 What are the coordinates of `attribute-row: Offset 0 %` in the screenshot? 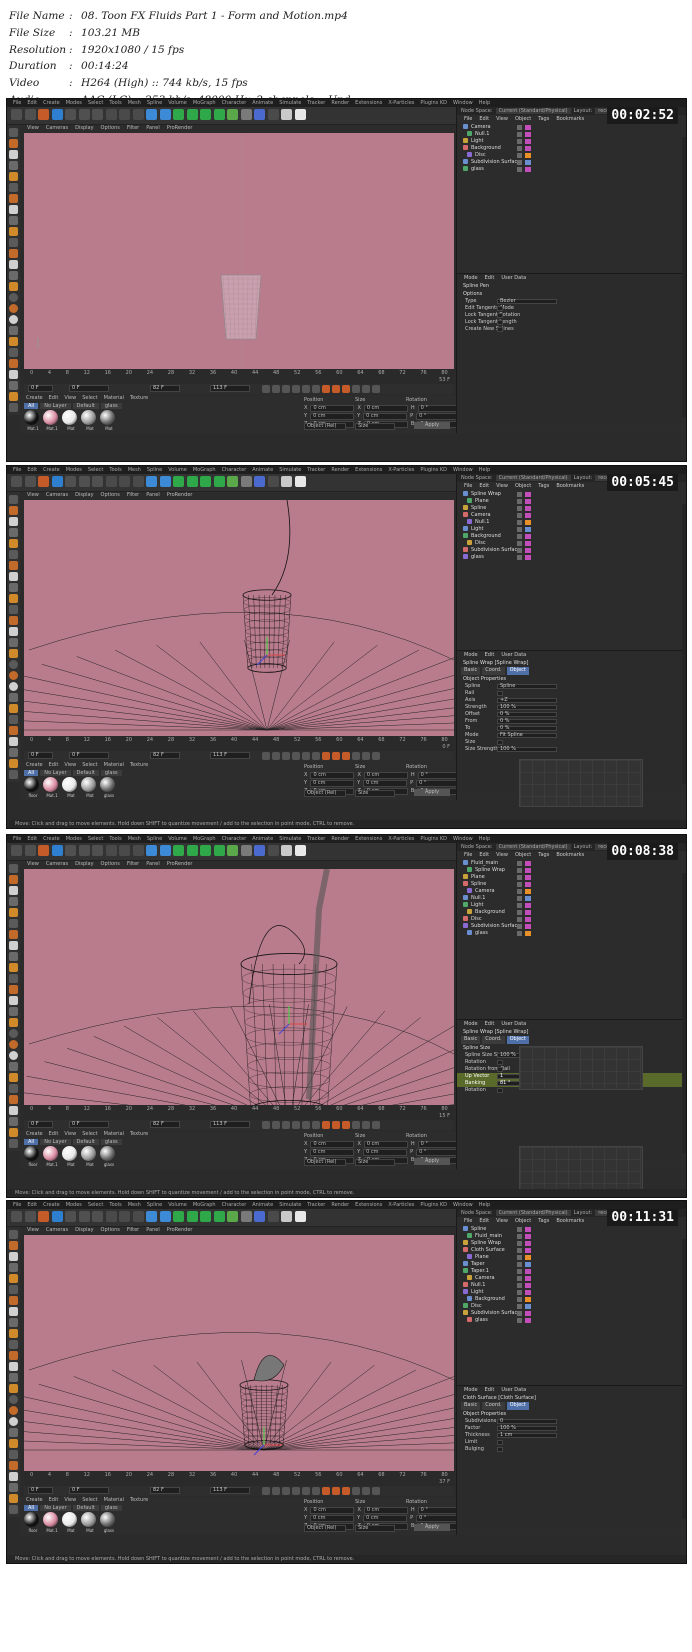 It's located at (571, 714).